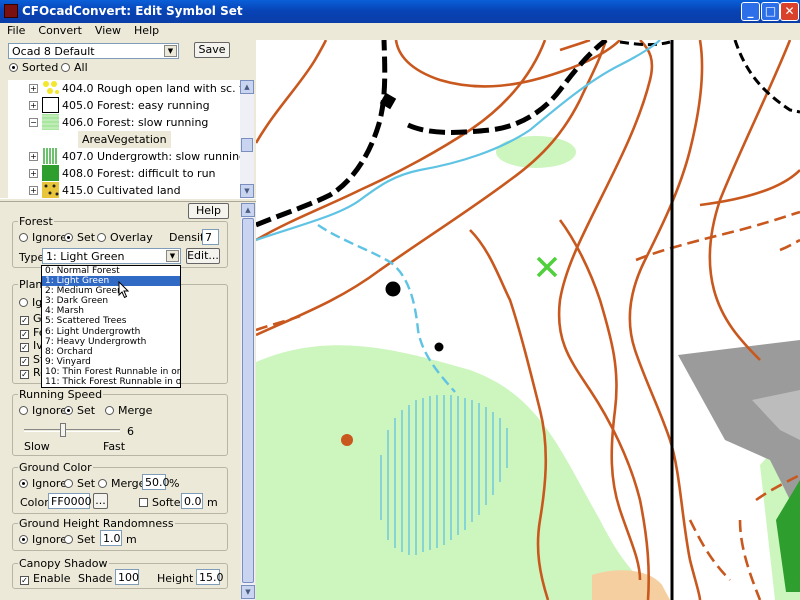 The image size is (800, 600). Describe the element at coordinates (111, 301) in the screenshot. I see `dropdown-option: 3: Dark Green` at that location.